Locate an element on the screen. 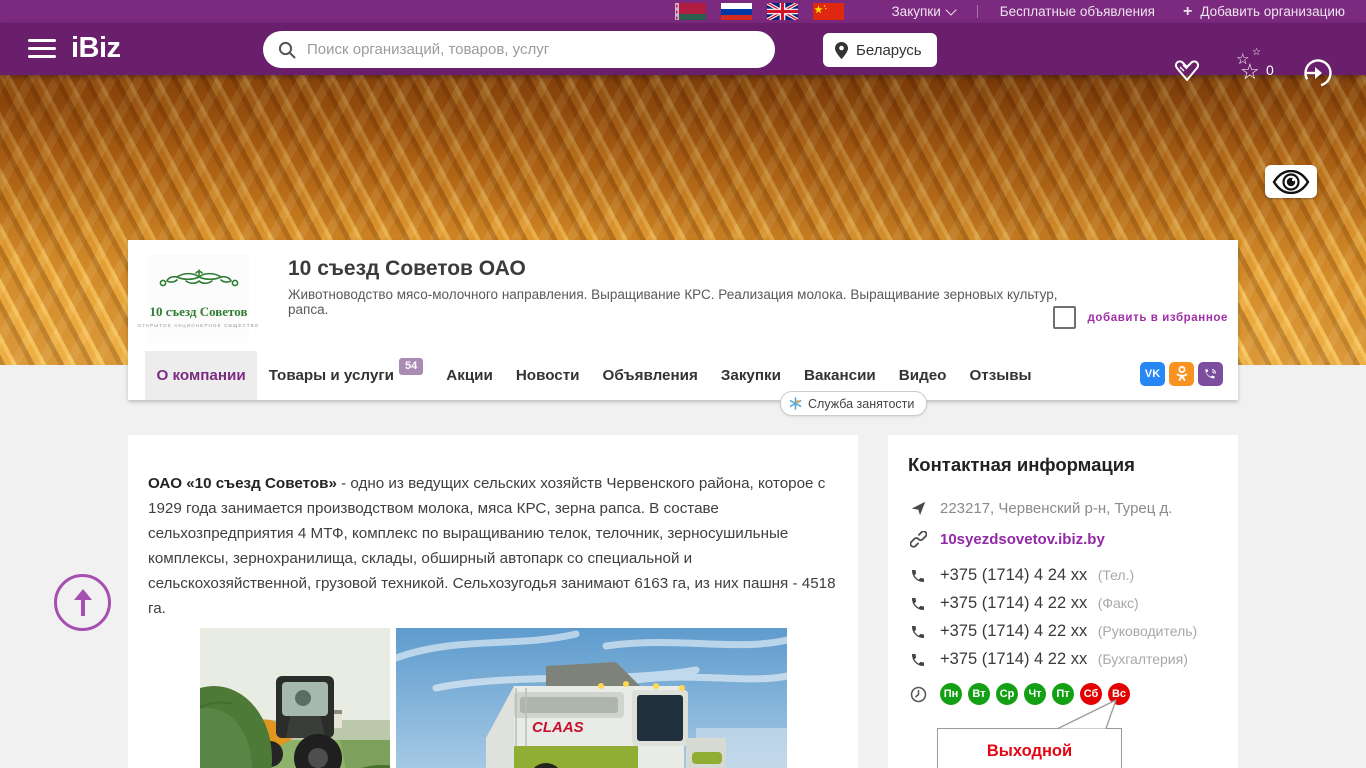 This screenshot has width=1366, height=768. employment-service-tooltip: Служба занятости is located at coordinates (854, 403).